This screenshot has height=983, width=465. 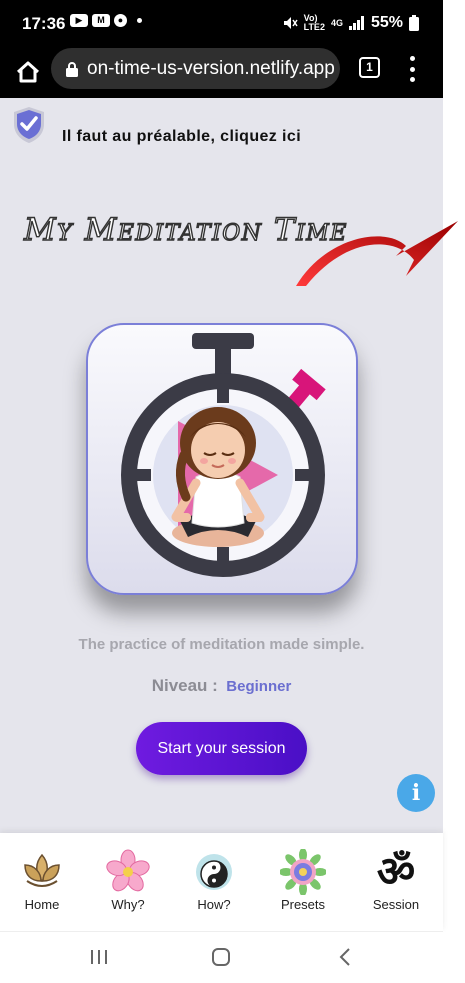 What do you see at coordinates (184, 685) in the screenshot?
I see `level-label: Niveau :` at bounding box center [184, 685].